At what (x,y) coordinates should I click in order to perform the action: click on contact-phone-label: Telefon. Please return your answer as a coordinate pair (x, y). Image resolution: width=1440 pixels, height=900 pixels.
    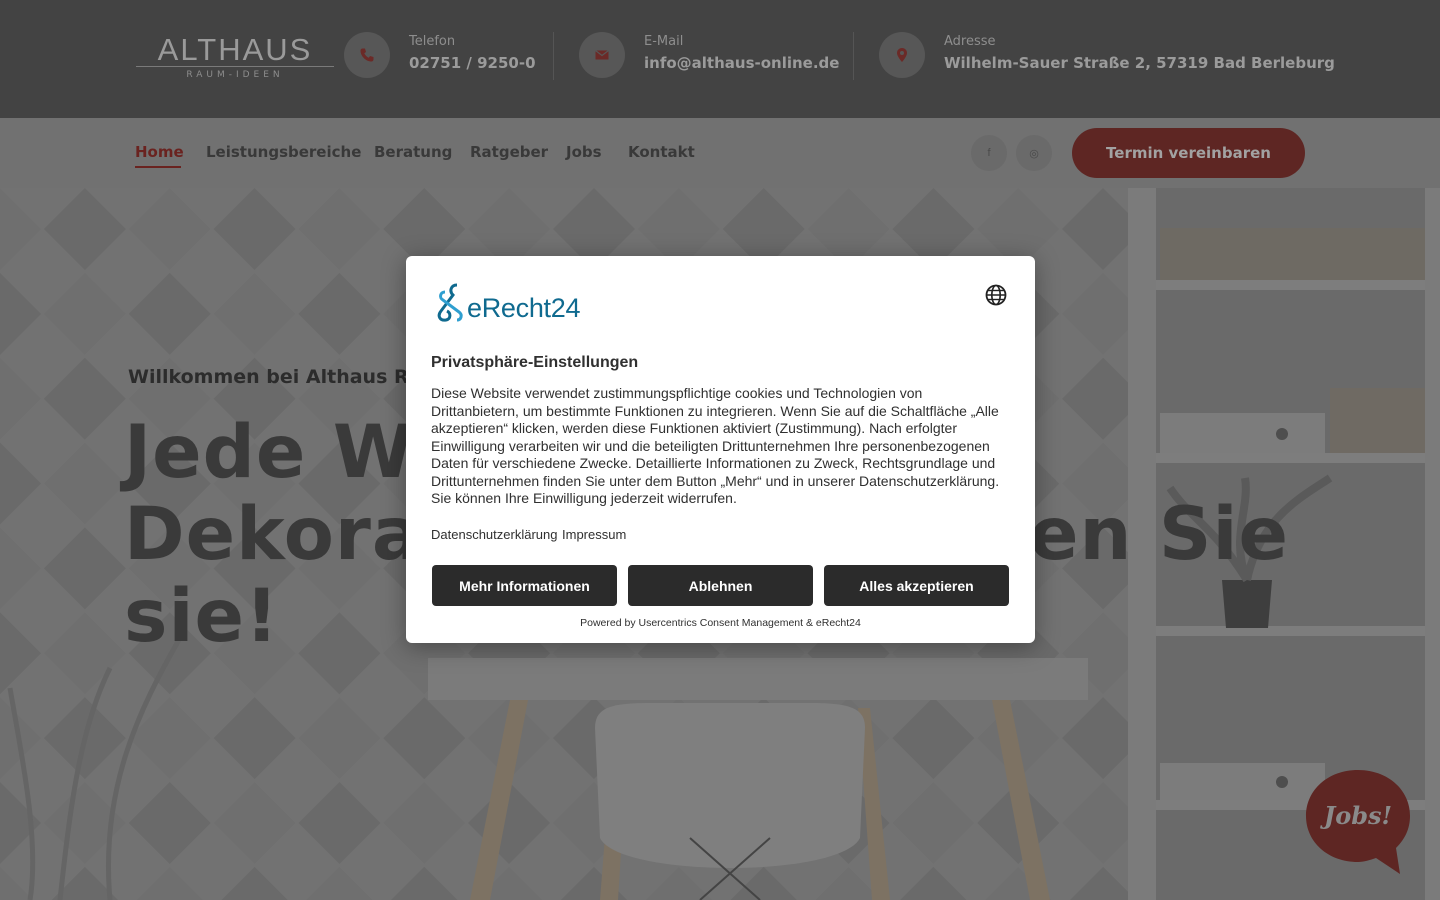
    Looking at the image, I should click on (432, 41).